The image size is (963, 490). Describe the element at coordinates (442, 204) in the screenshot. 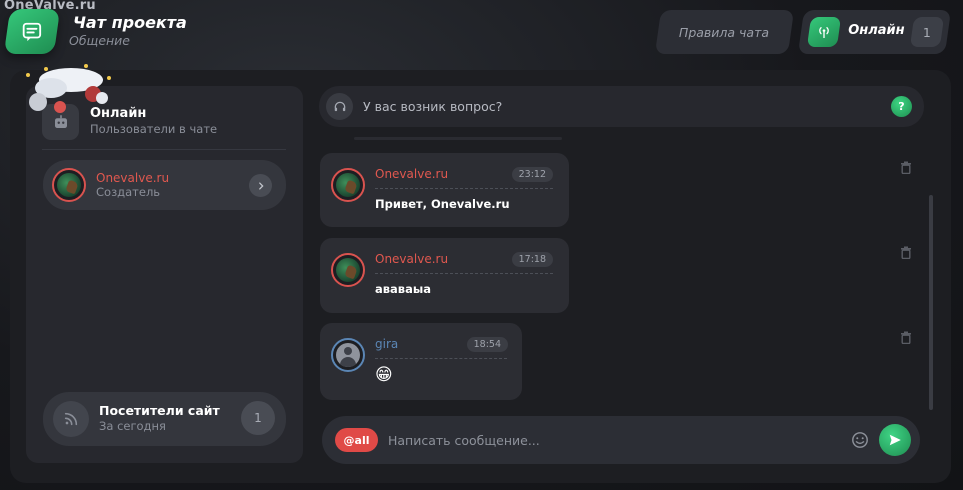

I see `message-text: Привет, Onevalve.ru` at that location.